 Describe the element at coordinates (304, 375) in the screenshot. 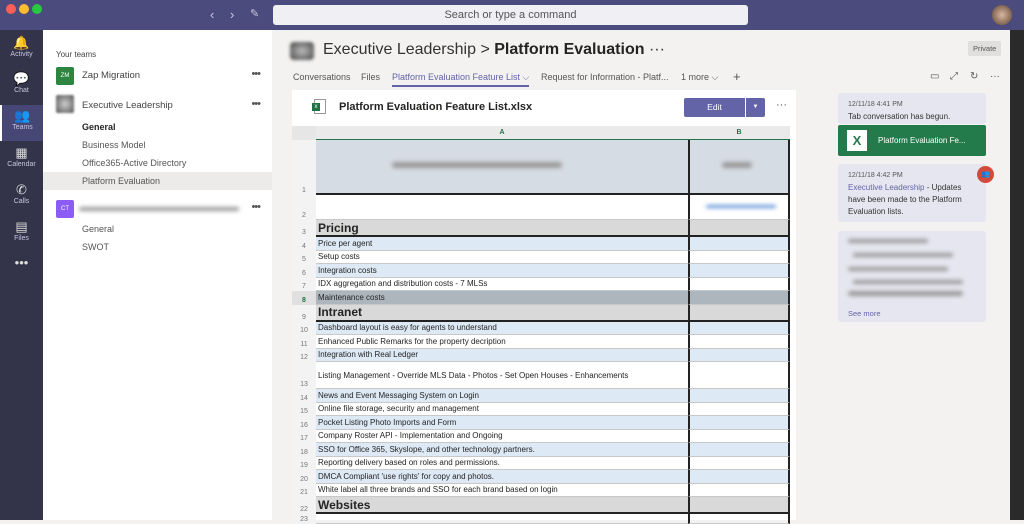

I see `row-number: 13` at that location.